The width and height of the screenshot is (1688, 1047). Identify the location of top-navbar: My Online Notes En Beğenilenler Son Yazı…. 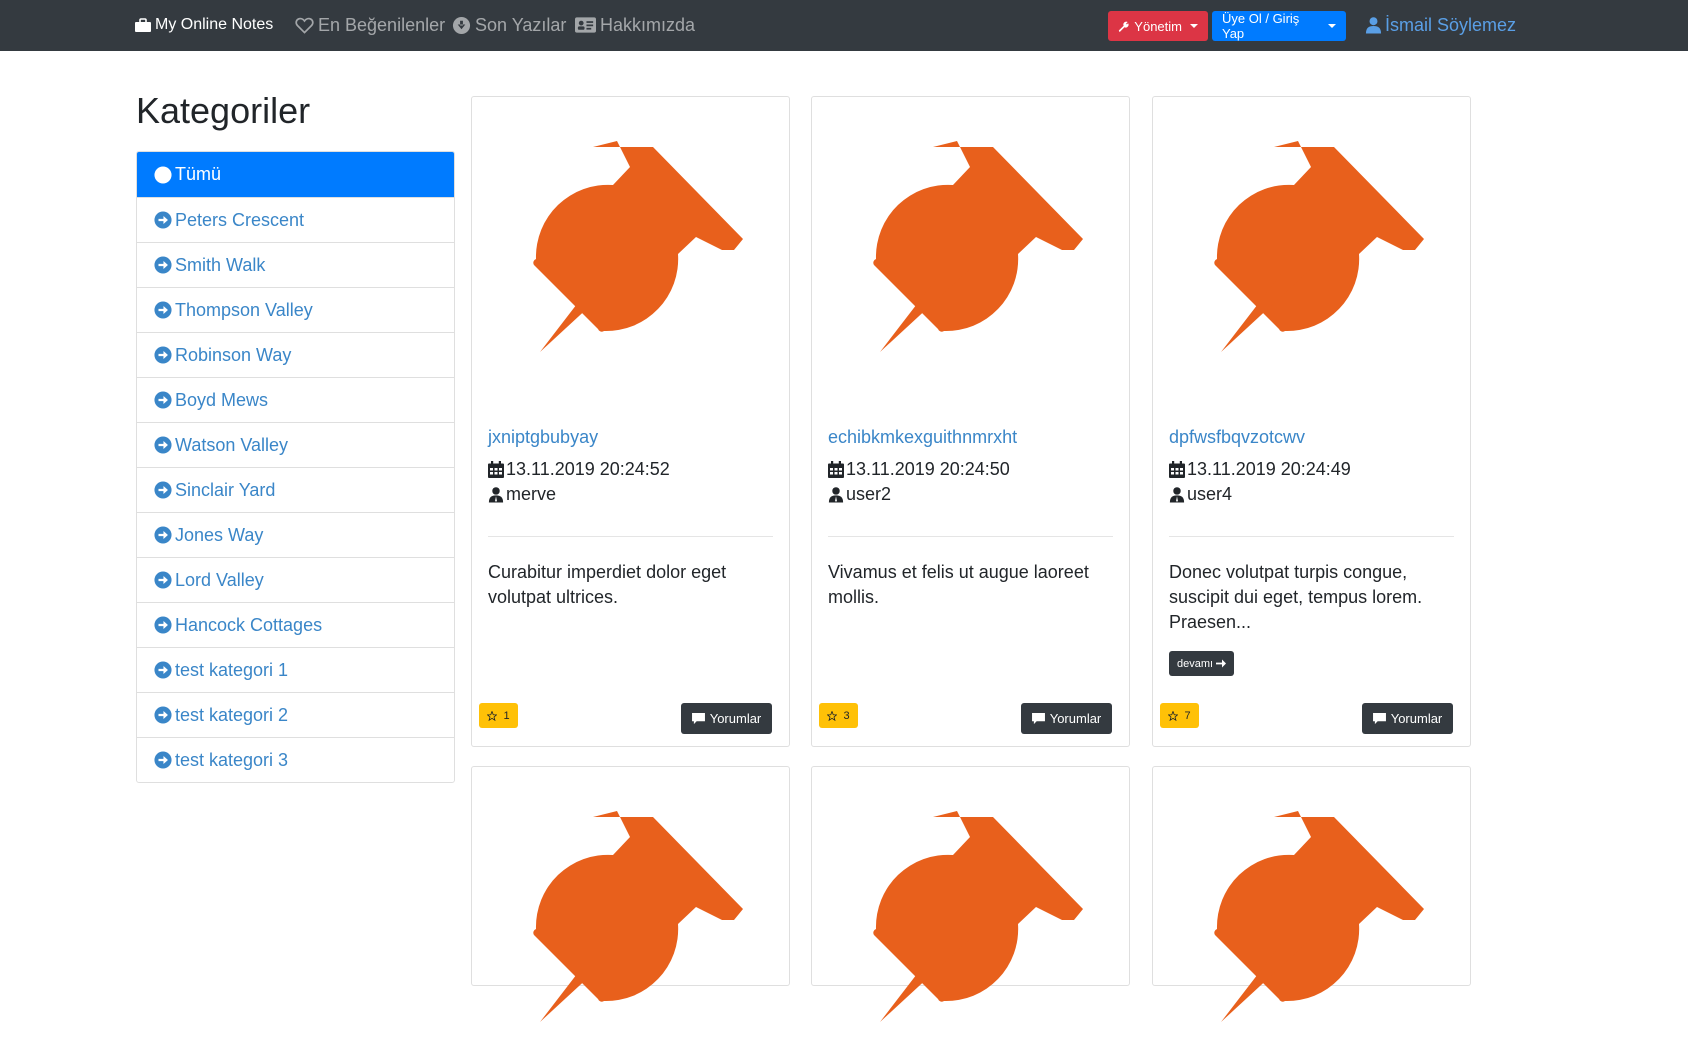
(844, 25).